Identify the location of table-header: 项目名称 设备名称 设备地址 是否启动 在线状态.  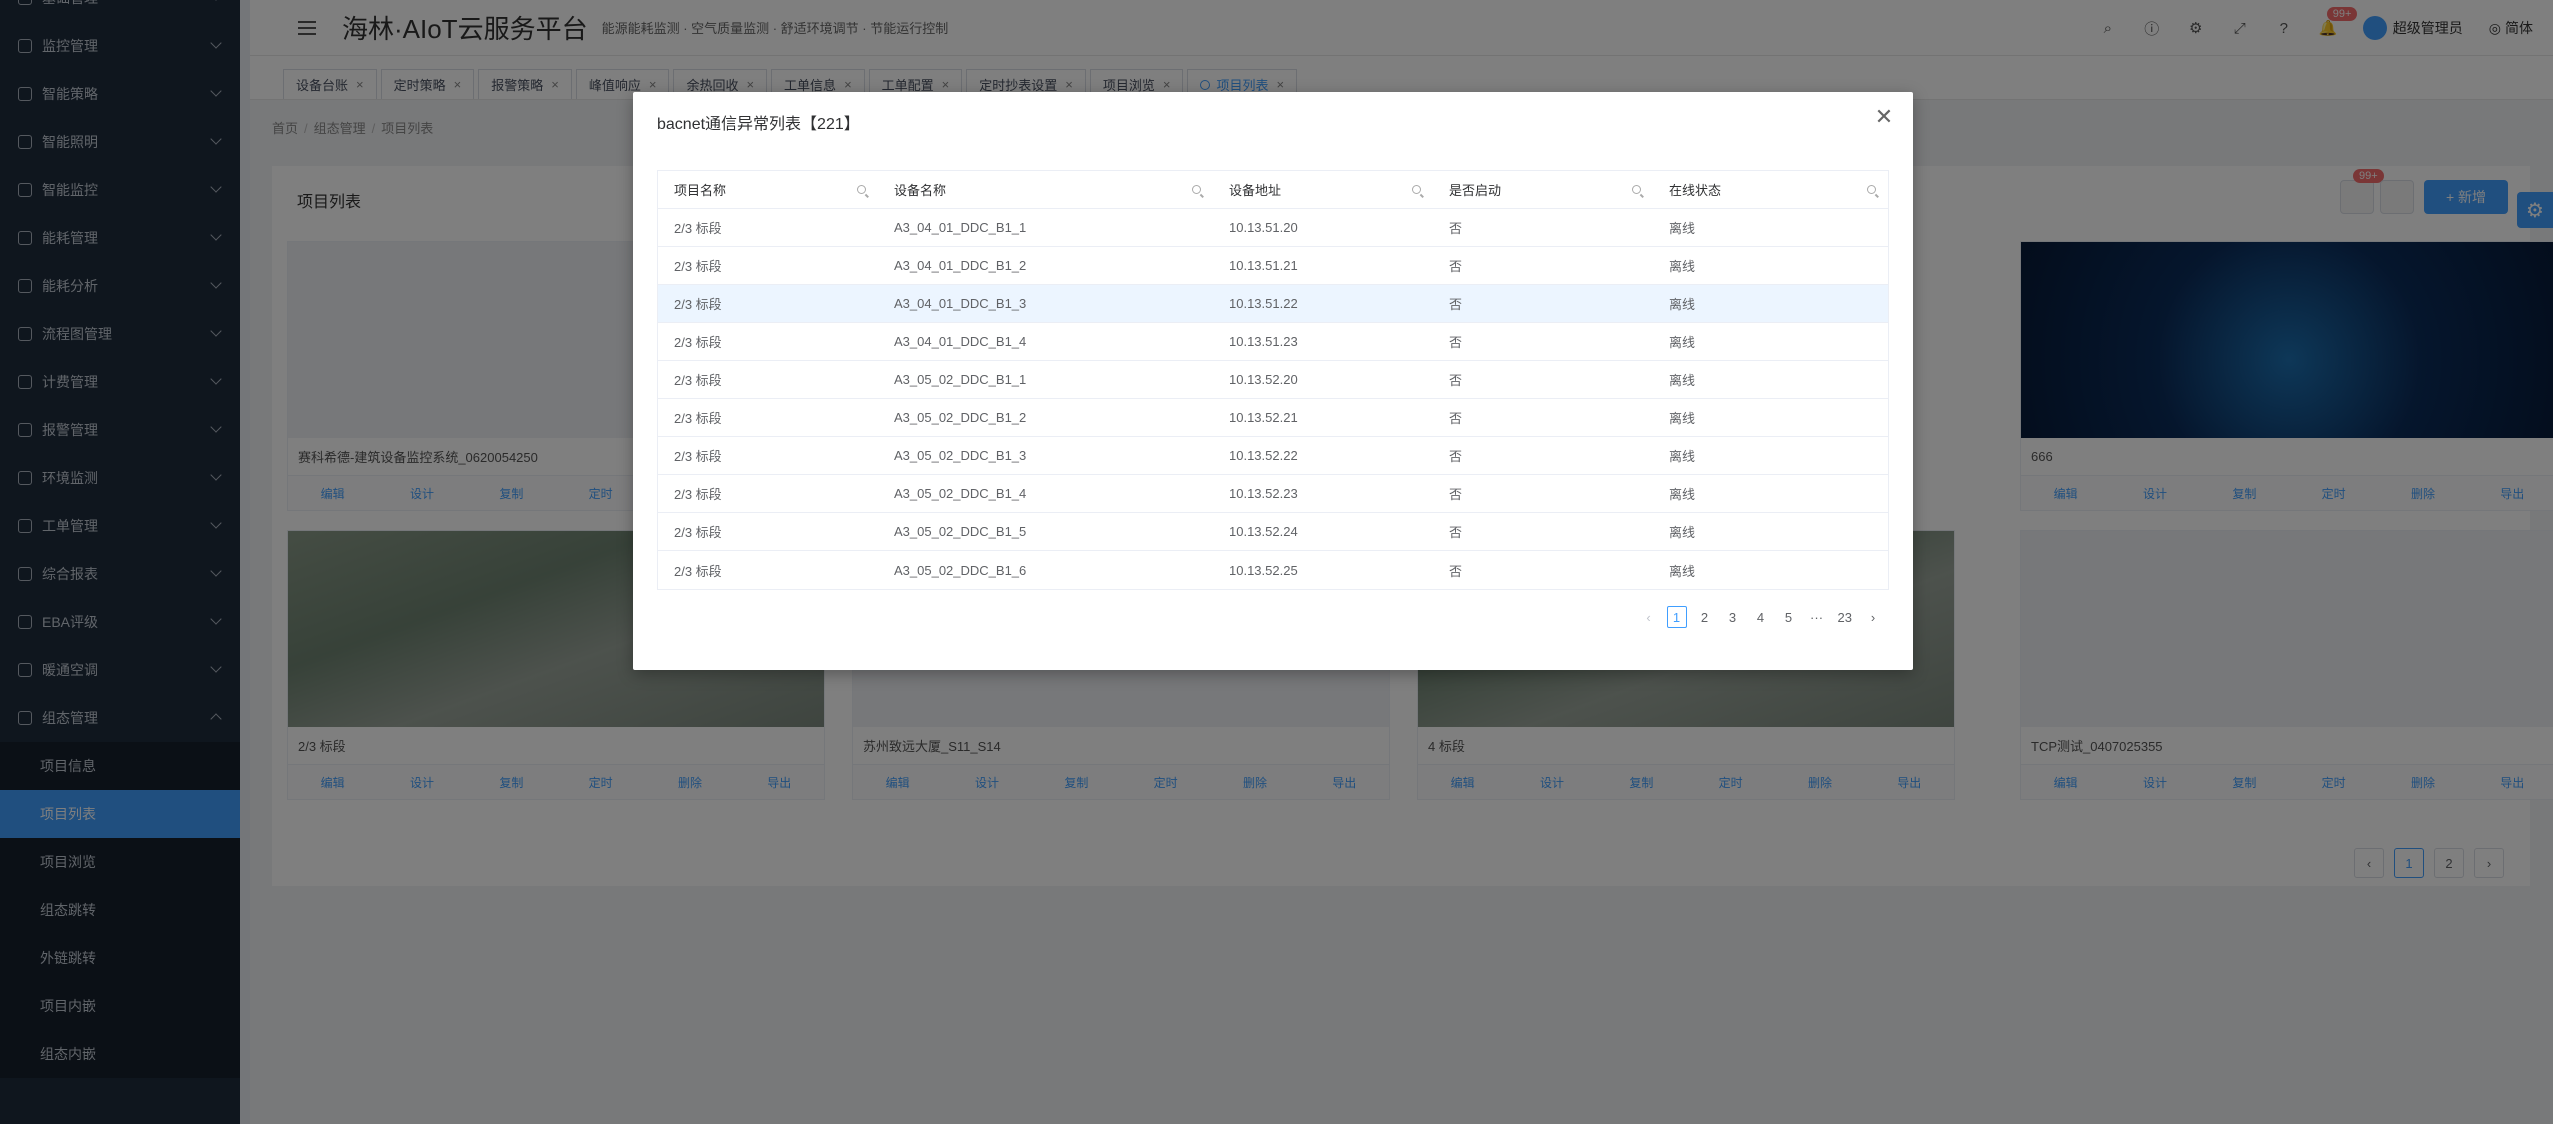
(1273, 190).